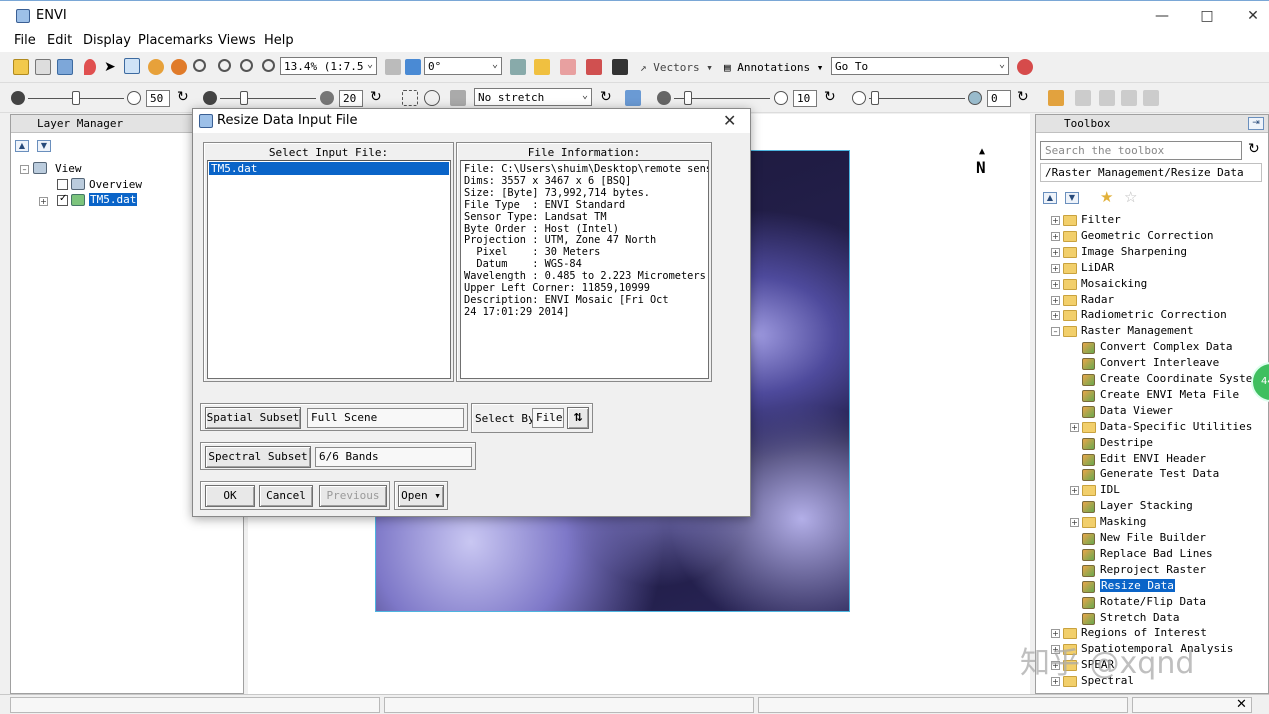 Image resolution: width=1269 pixels, height=714 pixels. Describe the element at coordinates (805, 98) in the screenshot. I see `sharpen-value: 10` at that location.